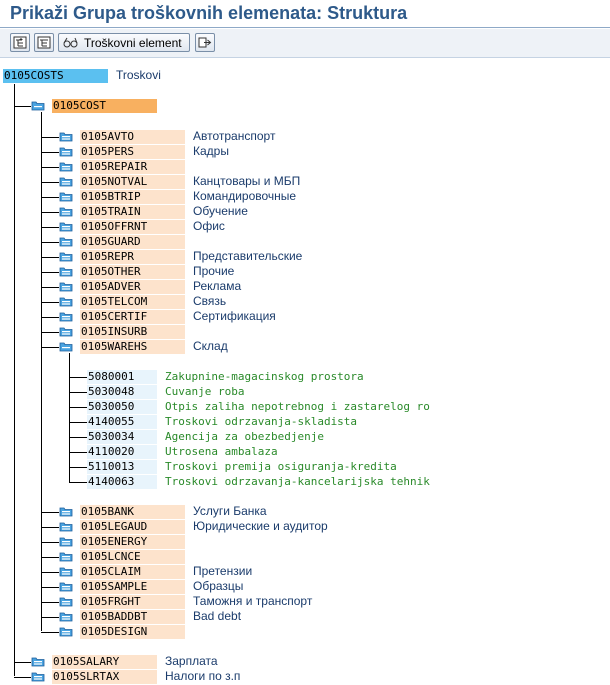 The image size is (610, 685). I want to click on node-description: Претензии, so click(223, 571).